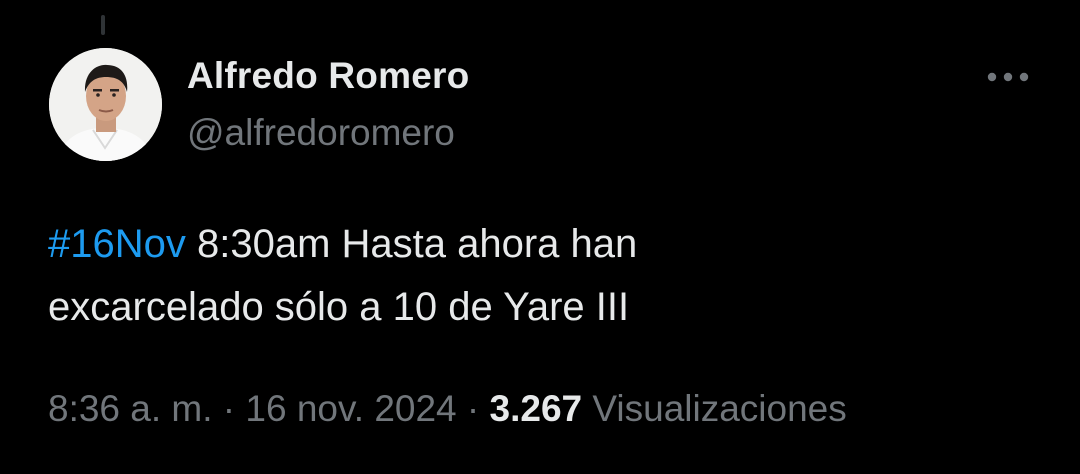 This screenshot has height=474, width=1080. I want to click on more-options-button, so click(1008, 77).